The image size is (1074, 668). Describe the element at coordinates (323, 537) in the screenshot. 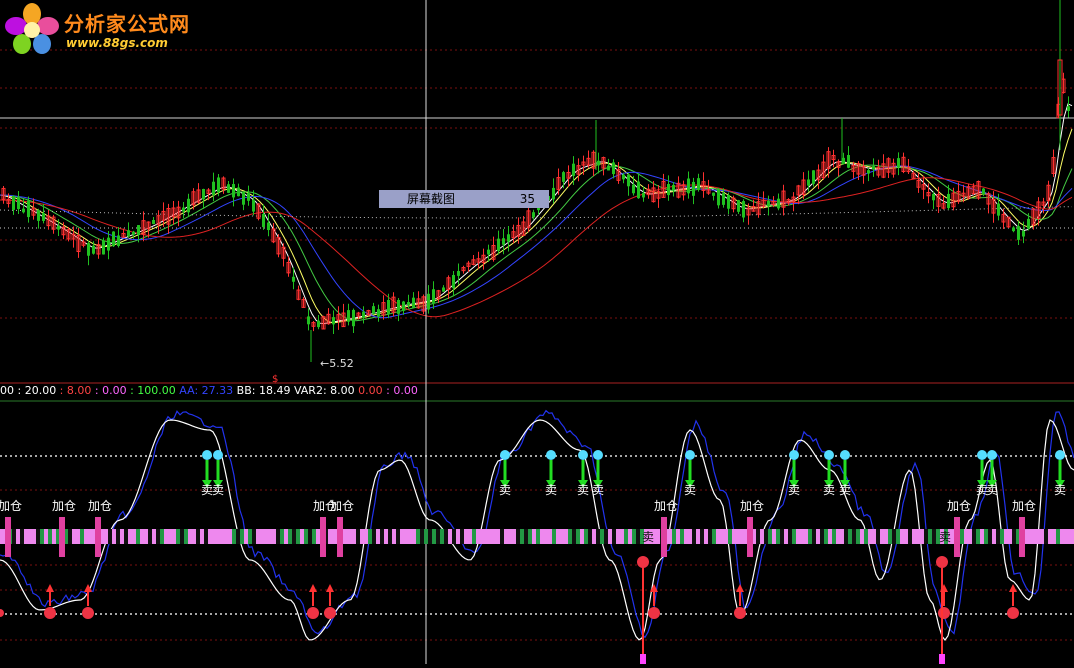

I see `add-position-bar` at that location.